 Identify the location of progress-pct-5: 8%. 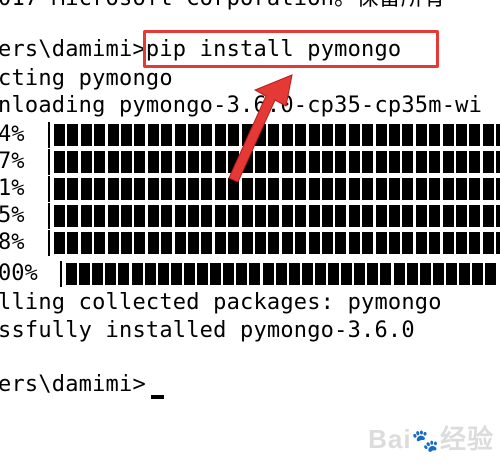
(12, 242).